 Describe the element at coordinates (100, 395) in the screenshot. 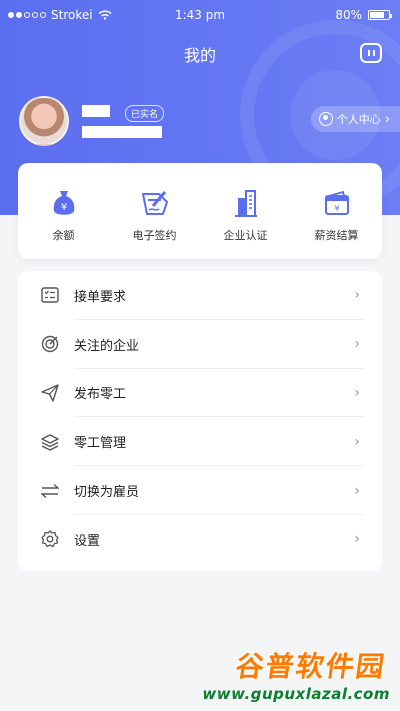

I see `menu-label: 发布零工` at that location.